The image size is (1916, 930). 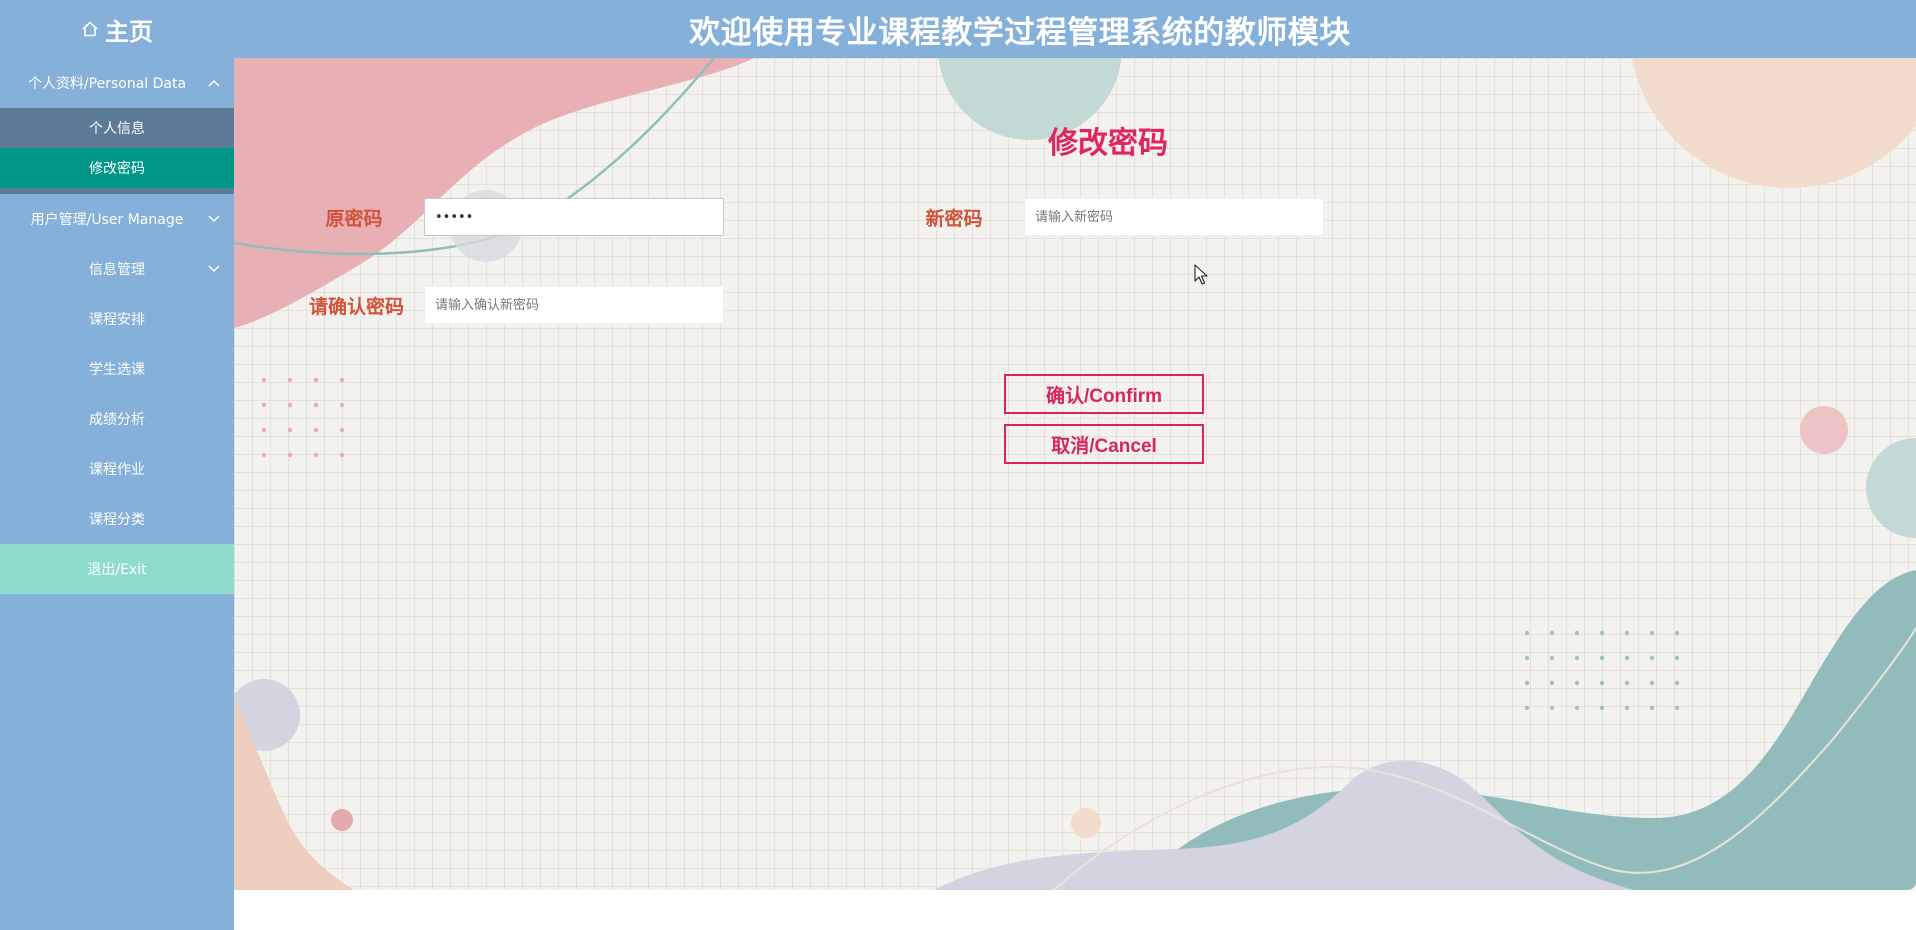 I want to click on confirm-password-field, so click(x=574, y=305).